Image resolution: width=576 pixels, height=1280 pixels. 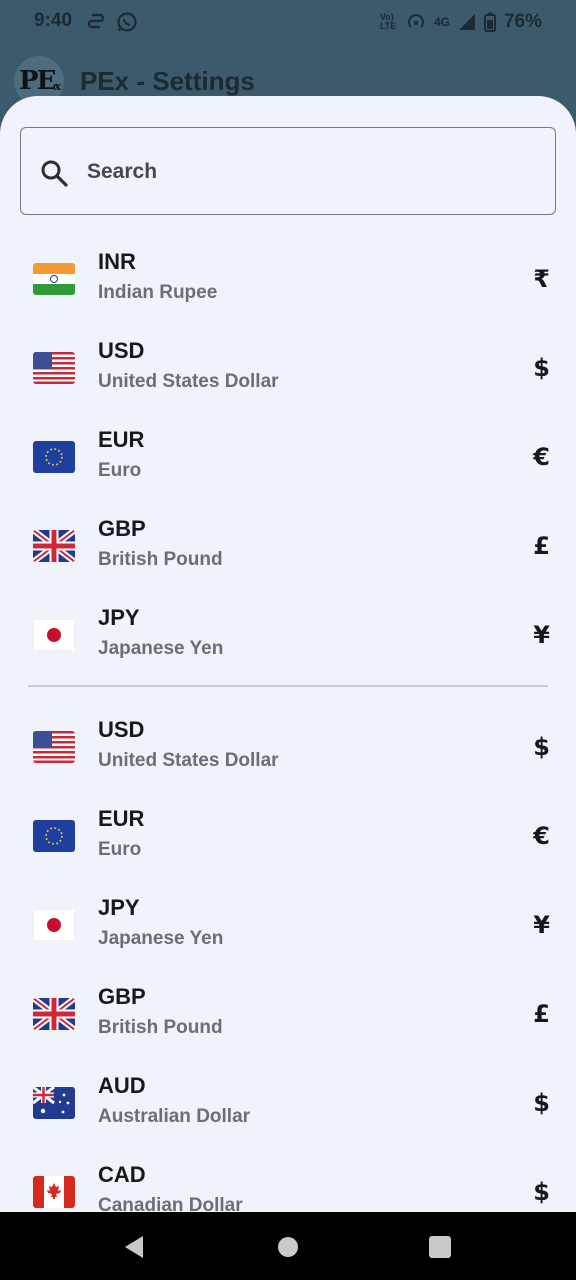 I want to click on australia-flag-icon, so click(x=54, y=1103).